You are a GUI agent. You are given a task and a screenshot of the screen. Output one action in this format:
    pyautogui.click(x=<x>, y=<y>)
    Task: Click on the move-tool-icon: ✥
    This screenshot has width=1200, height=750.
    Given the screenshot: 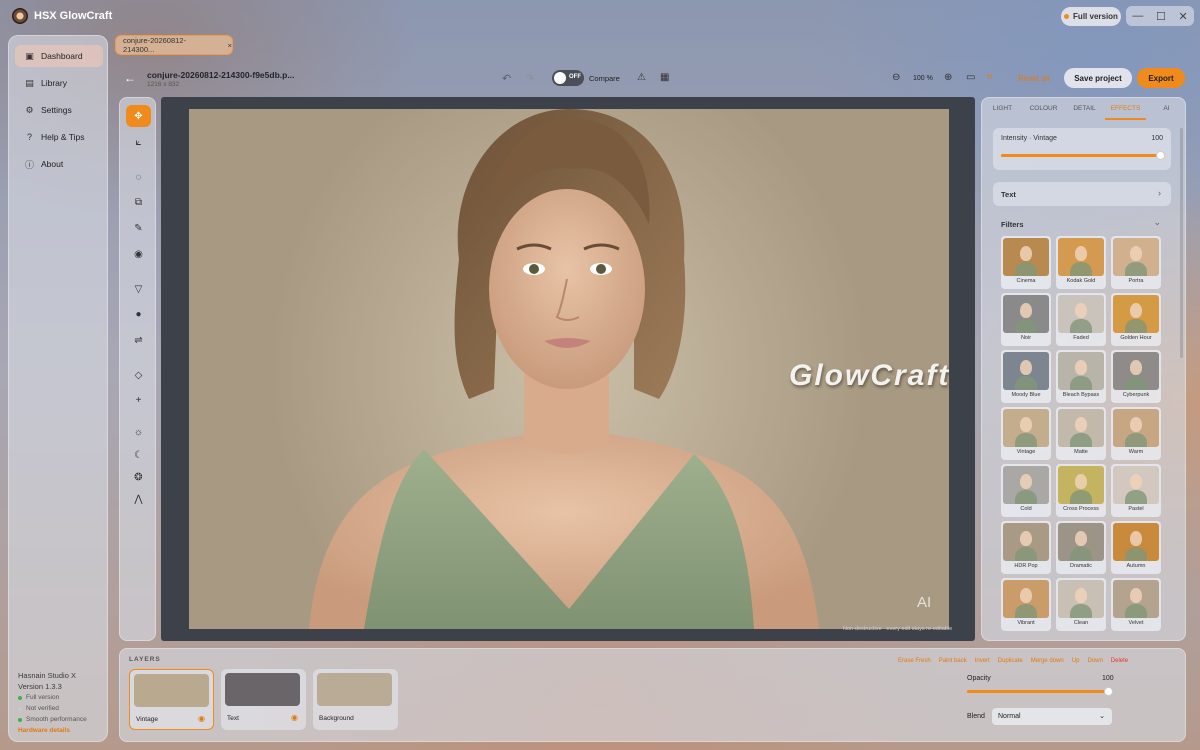 What is the action you would take?
    pyautogui.click(x=138, y=116)
    